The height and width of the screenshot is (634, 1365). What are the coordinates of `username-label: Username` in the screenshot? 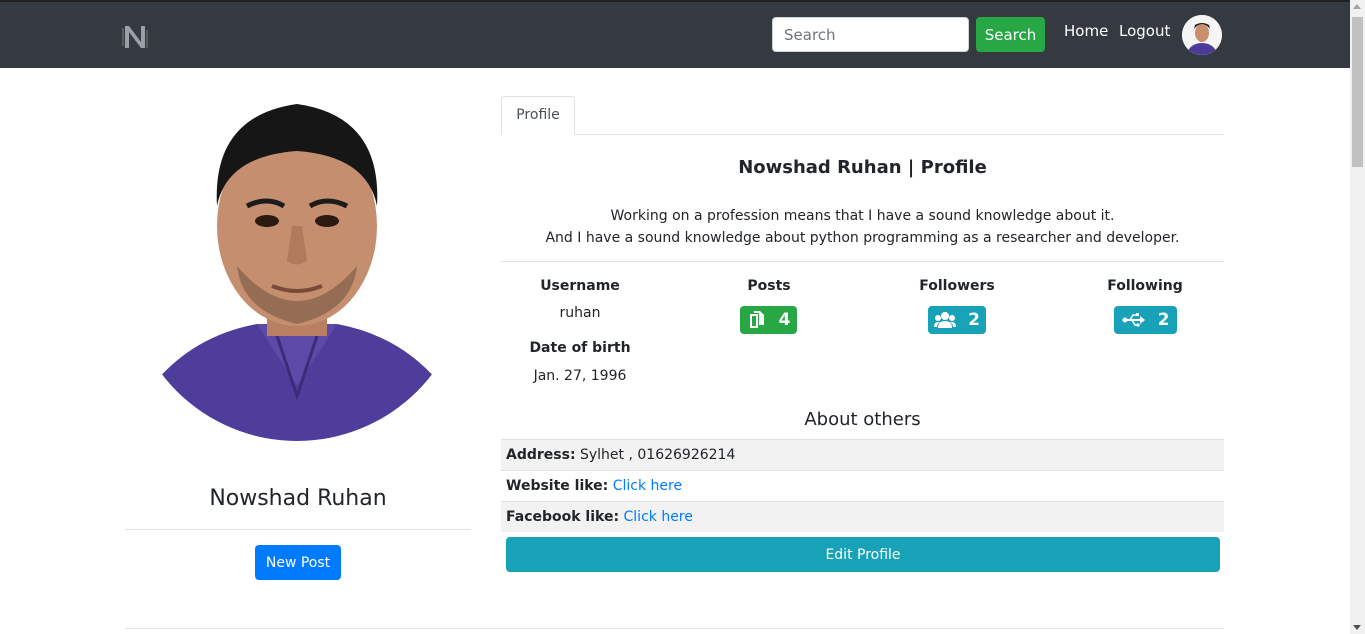 It's located at (580, 286).